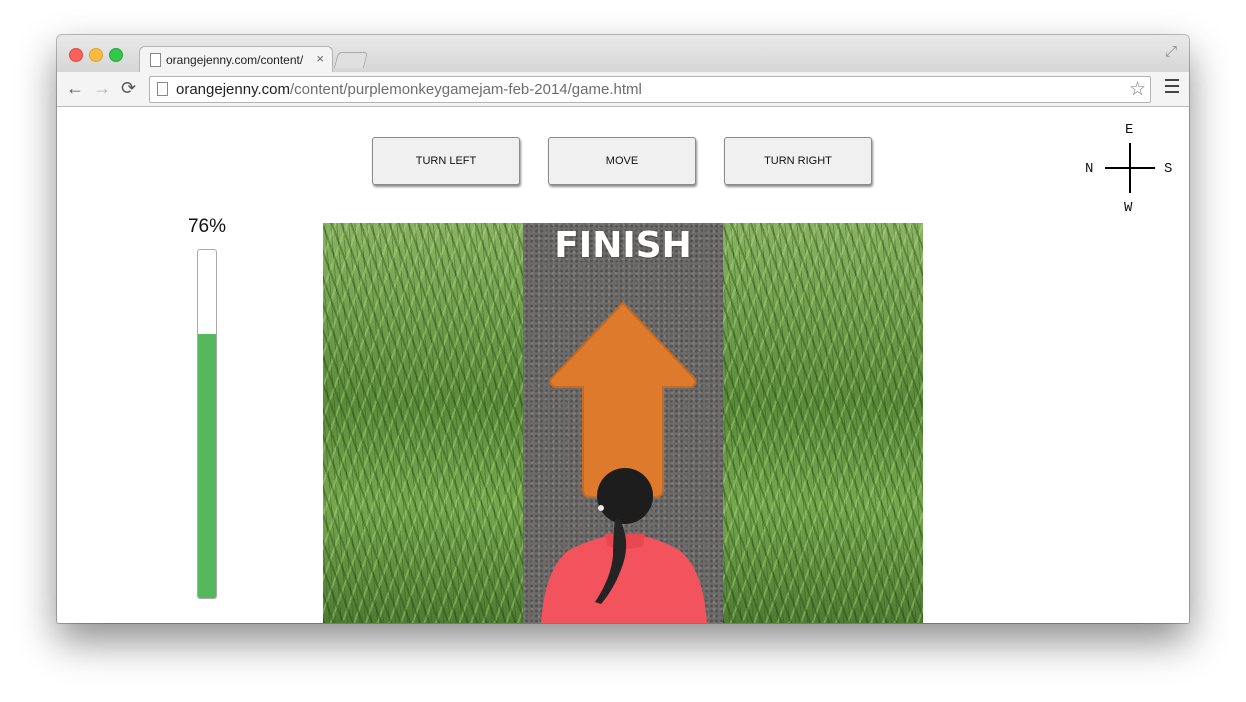  Describe the element at coordinates (446, 161) in the screenshot. I see `turn-left-button: TURN LEFT` at that location.